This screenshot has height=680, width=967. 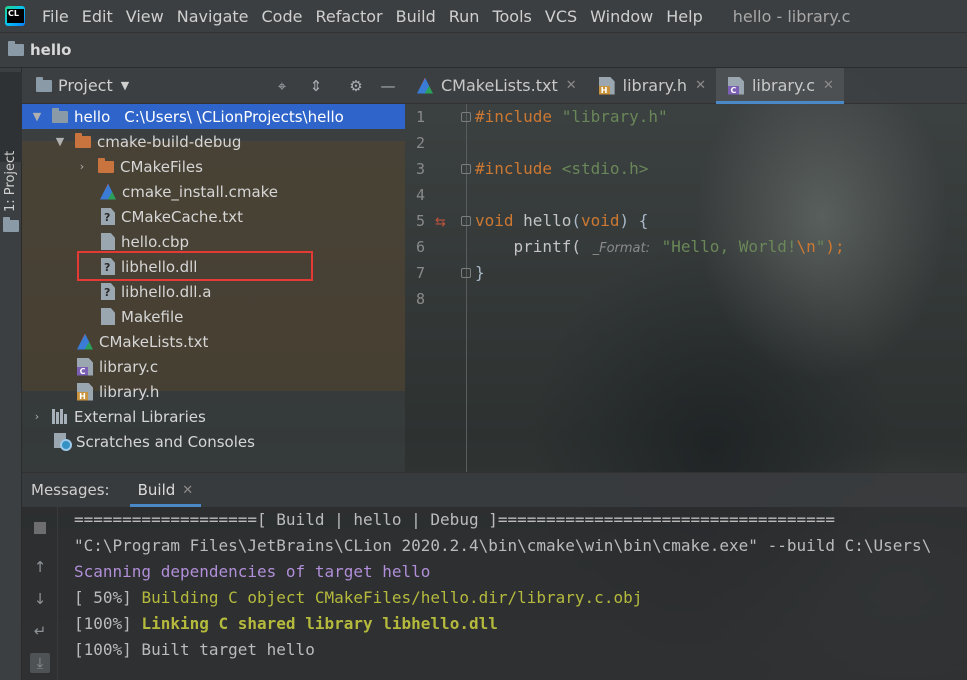 I want to click on code-line-1: #include "library.h", so click(x=571, y=117).